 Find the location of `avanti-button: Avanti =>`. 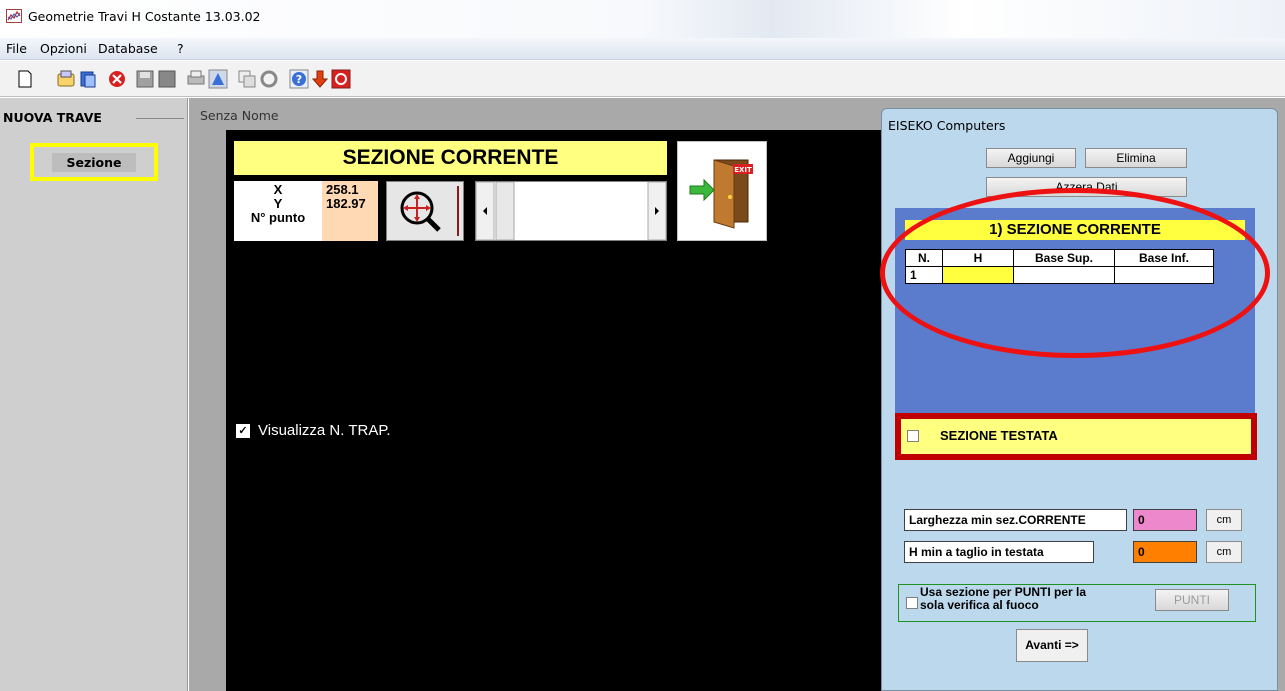

avanti-button: Avanti => is located at coordinates (1052, 645).